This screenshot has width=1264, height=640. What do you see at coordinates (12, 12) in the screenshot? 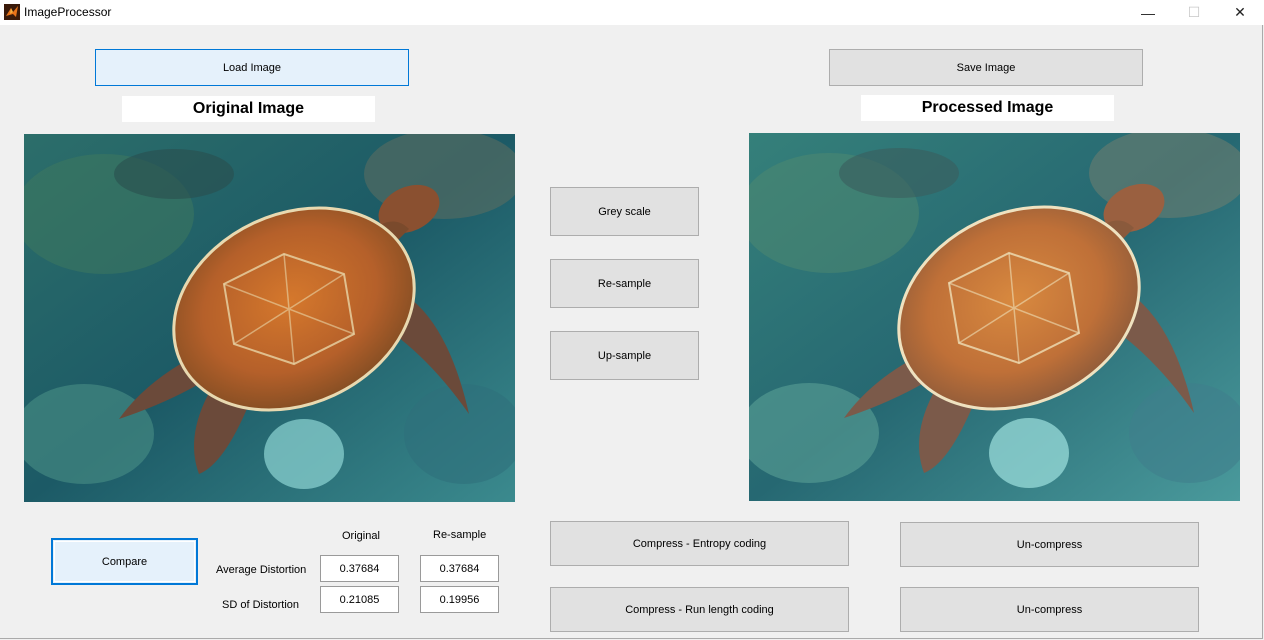
I see `matlab-icon` at bounding box center [12, 12].